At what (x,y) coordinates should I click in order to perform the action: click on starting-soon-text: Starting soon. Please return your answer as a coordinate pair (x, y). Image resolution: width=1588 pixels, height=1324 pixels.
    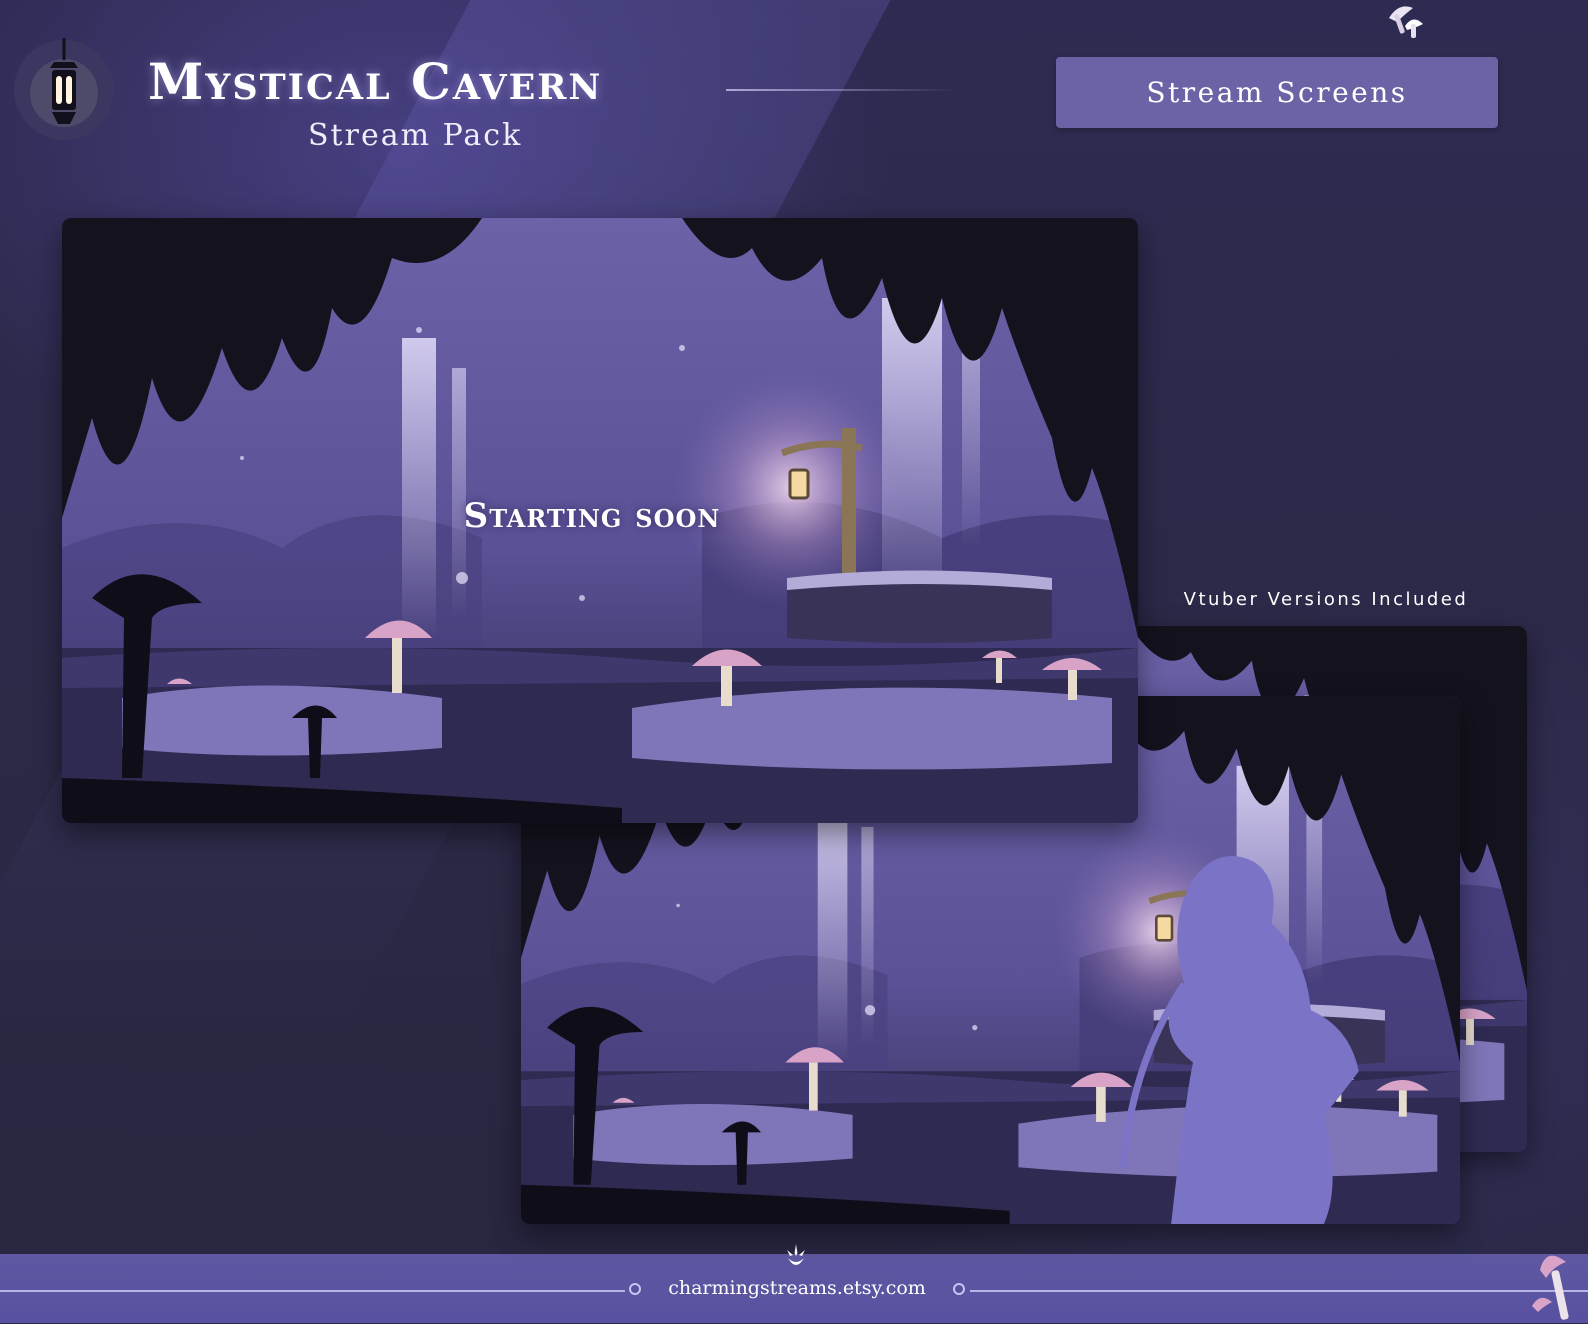
    Looking at the image, I should click on (592, 516).